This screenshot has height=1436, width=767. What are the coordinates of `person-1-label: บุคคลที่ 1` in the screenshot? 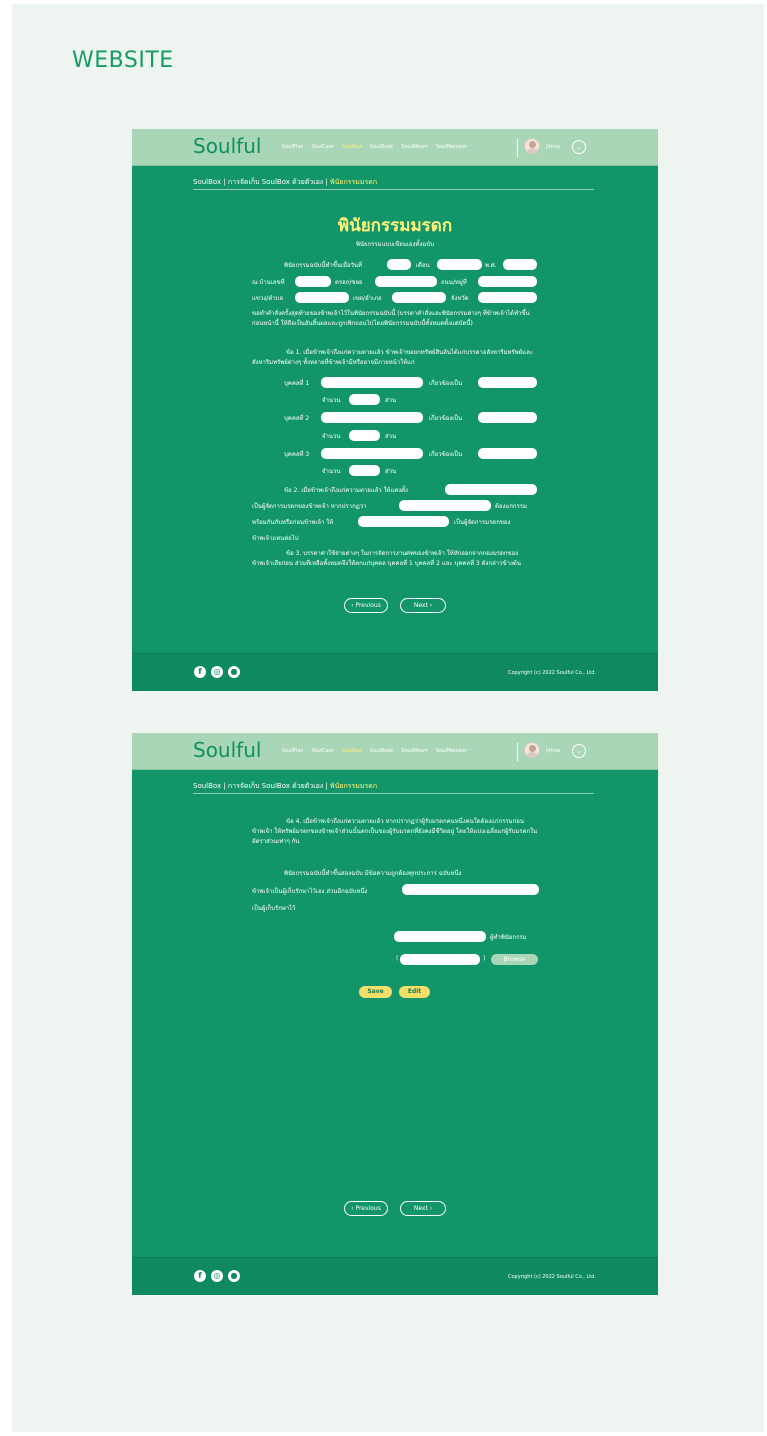 It's located at (297, 383).